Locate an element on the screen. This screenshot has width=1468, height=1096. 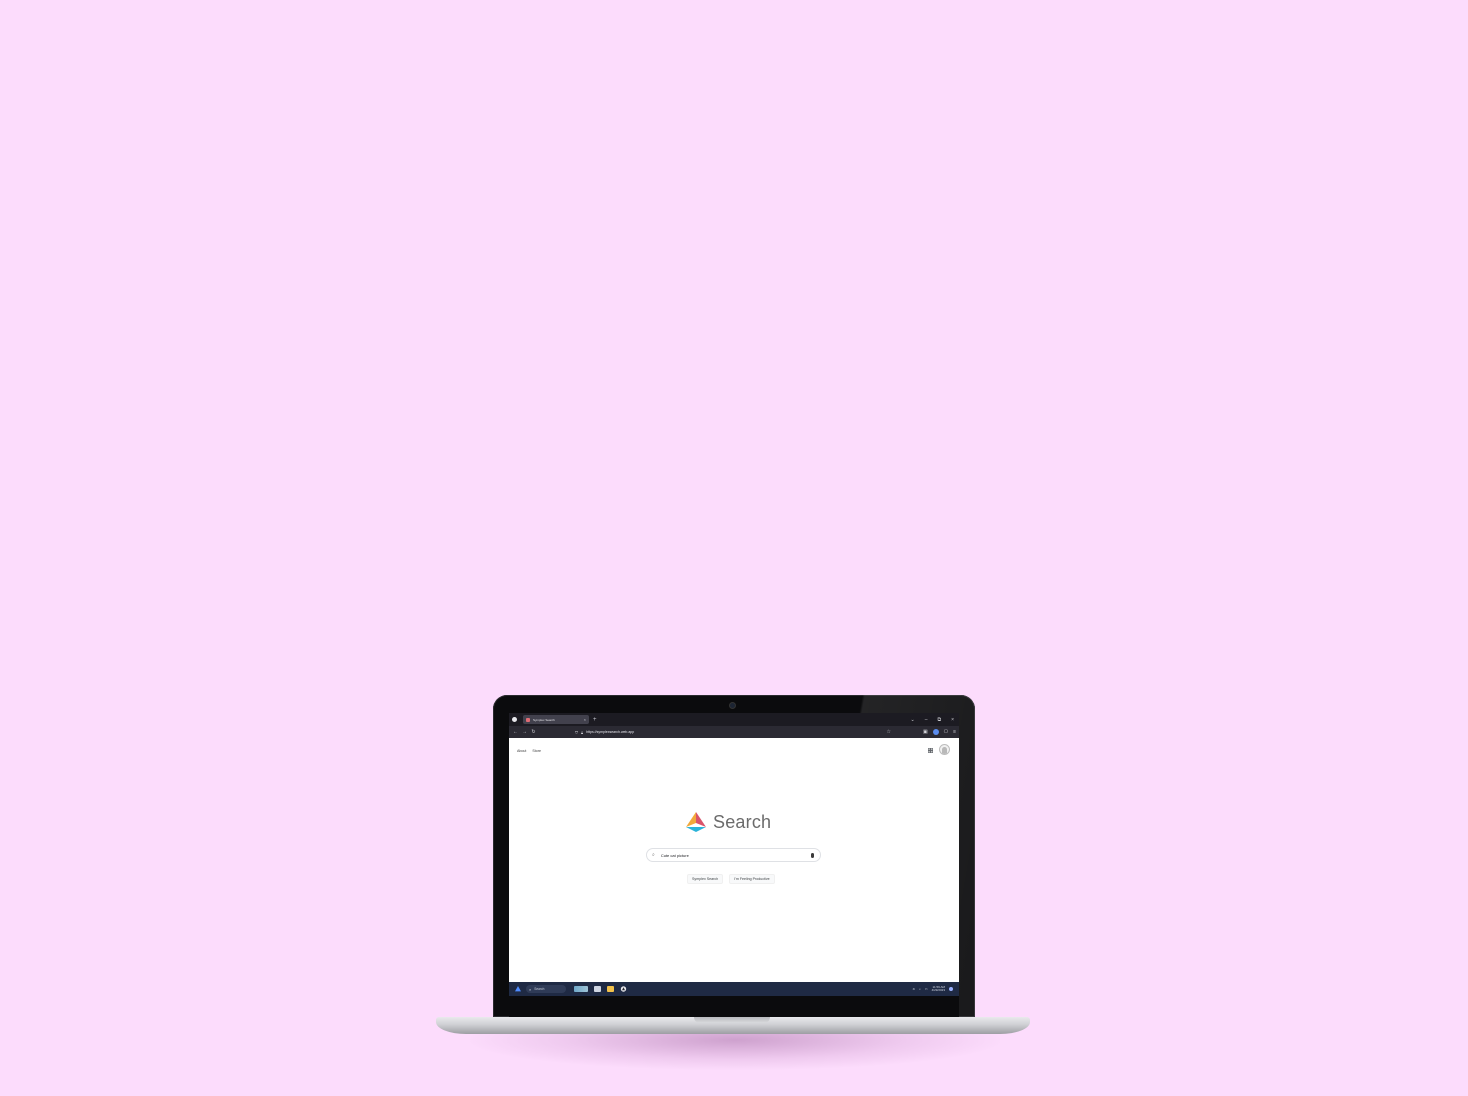
browser-tab-bar: Symplex Search × + ⌄ – ⧉ × is located at coordinates (734, 719).